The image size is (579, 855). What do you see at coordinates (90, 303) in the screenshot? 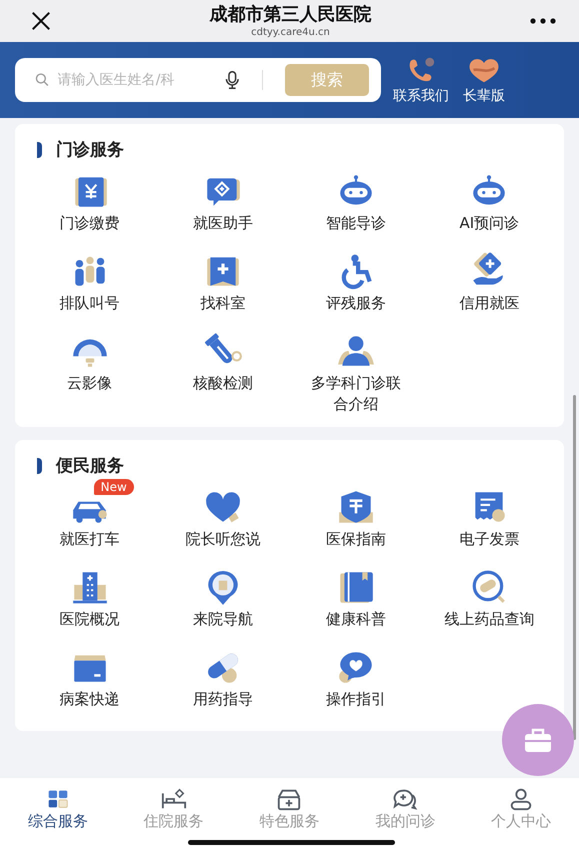
I see `service-label: 排队叫号` at bounding box center [90, 303].